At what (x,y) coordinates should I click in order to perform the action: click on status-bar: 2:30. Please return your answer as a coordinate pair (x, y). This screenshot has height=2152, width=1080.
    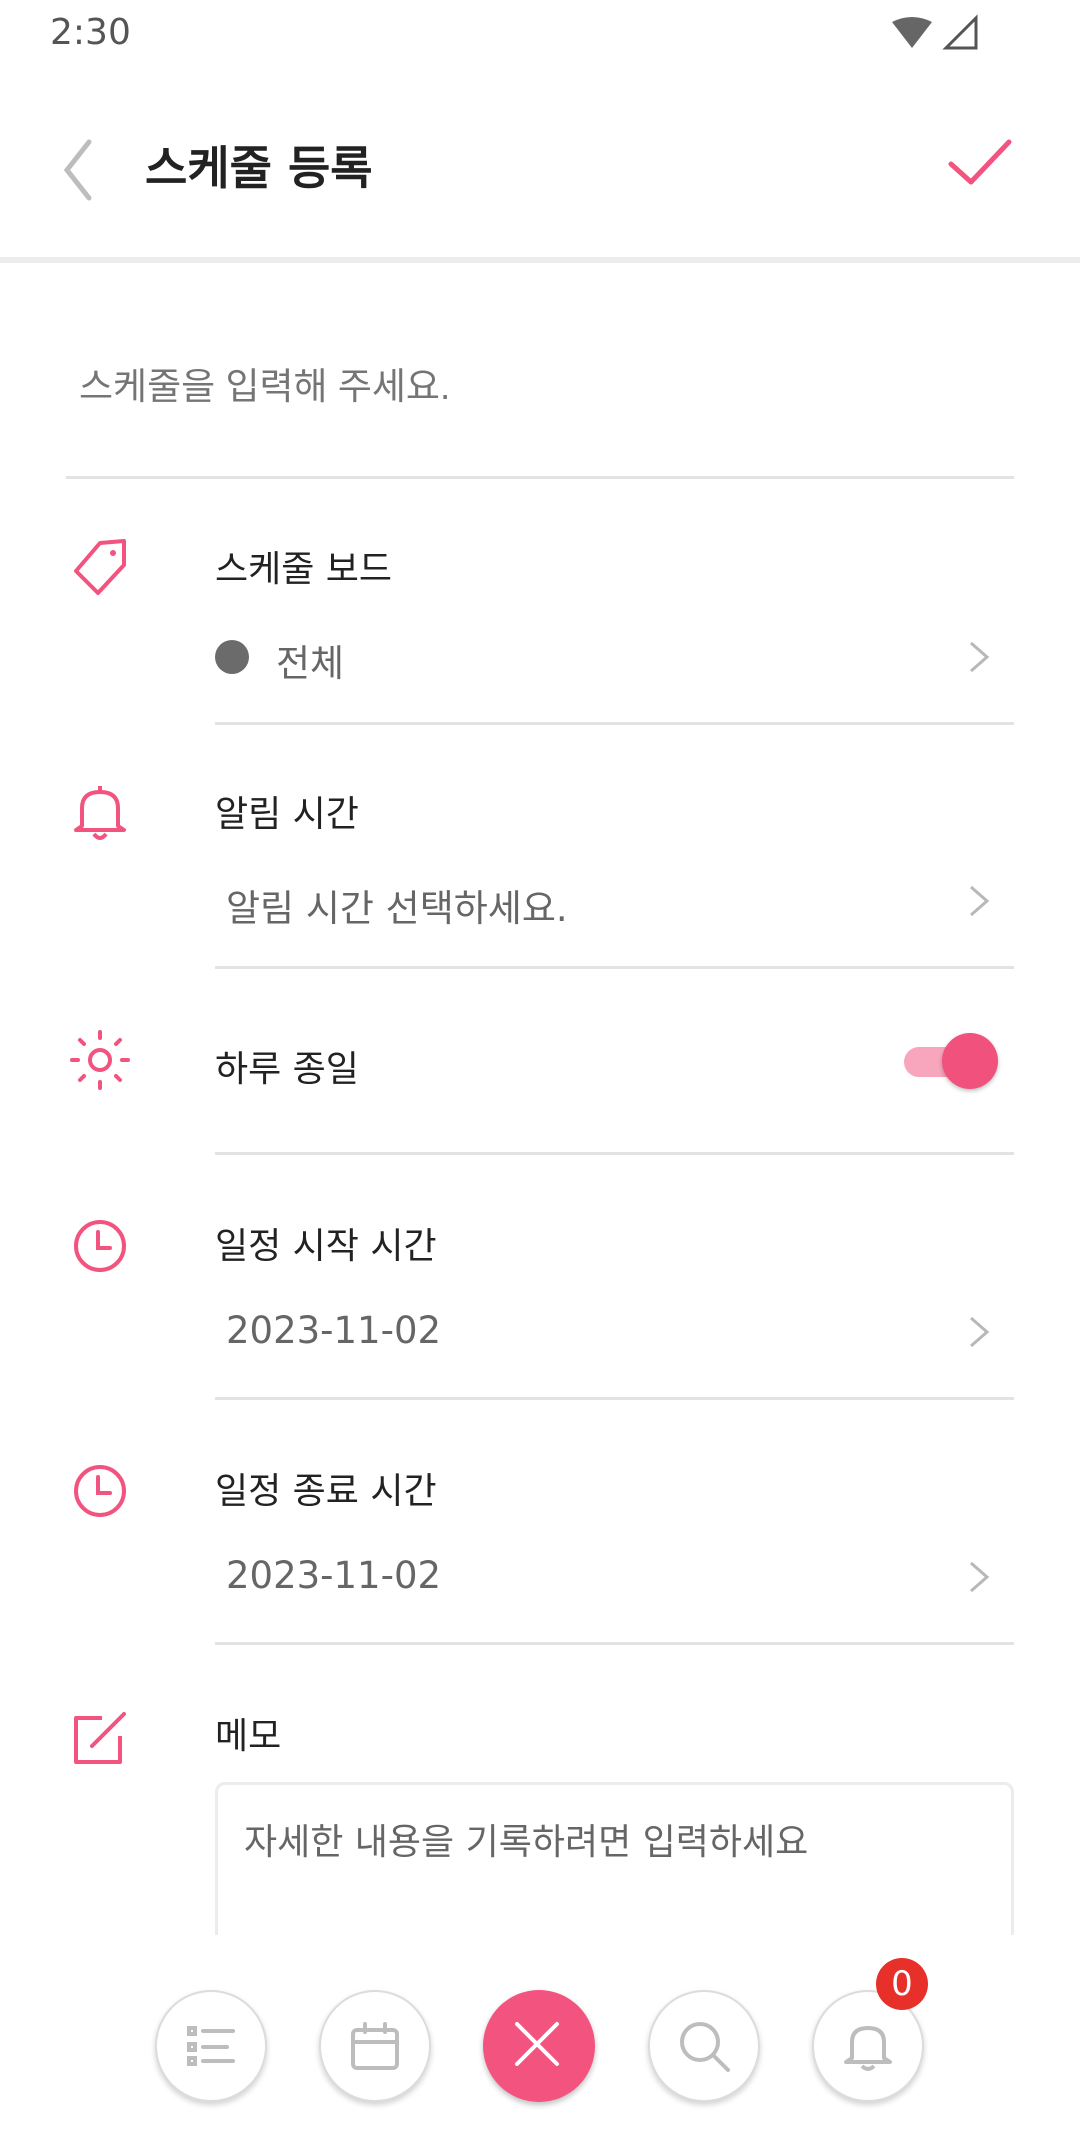
    Looking at the image, I should click on (540, 35).